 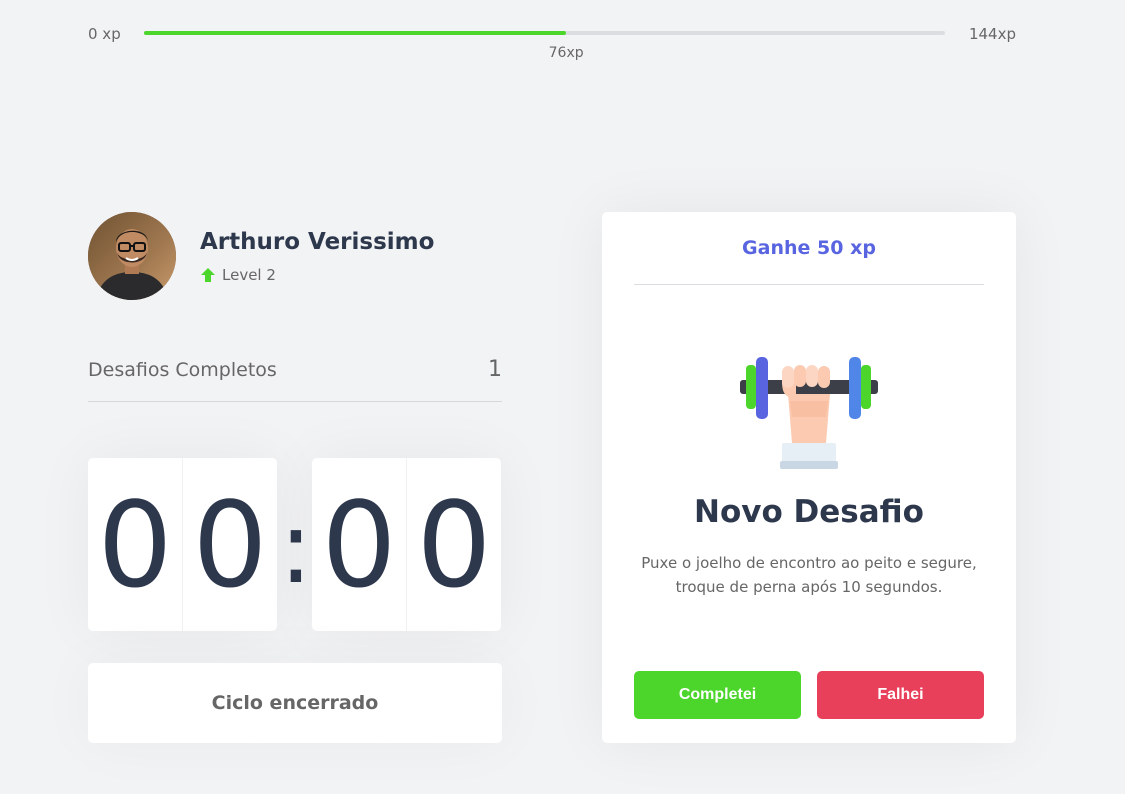 I want to click on profile: Arthuro Verissimo Level 2, so click(x=295, y=256).